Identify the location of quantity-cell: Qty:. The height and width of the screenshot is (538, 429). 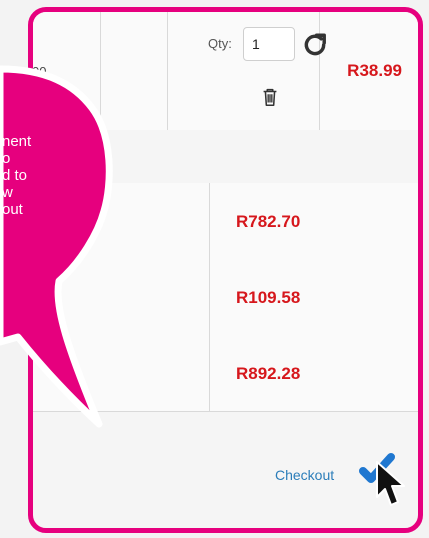
(247, 71).